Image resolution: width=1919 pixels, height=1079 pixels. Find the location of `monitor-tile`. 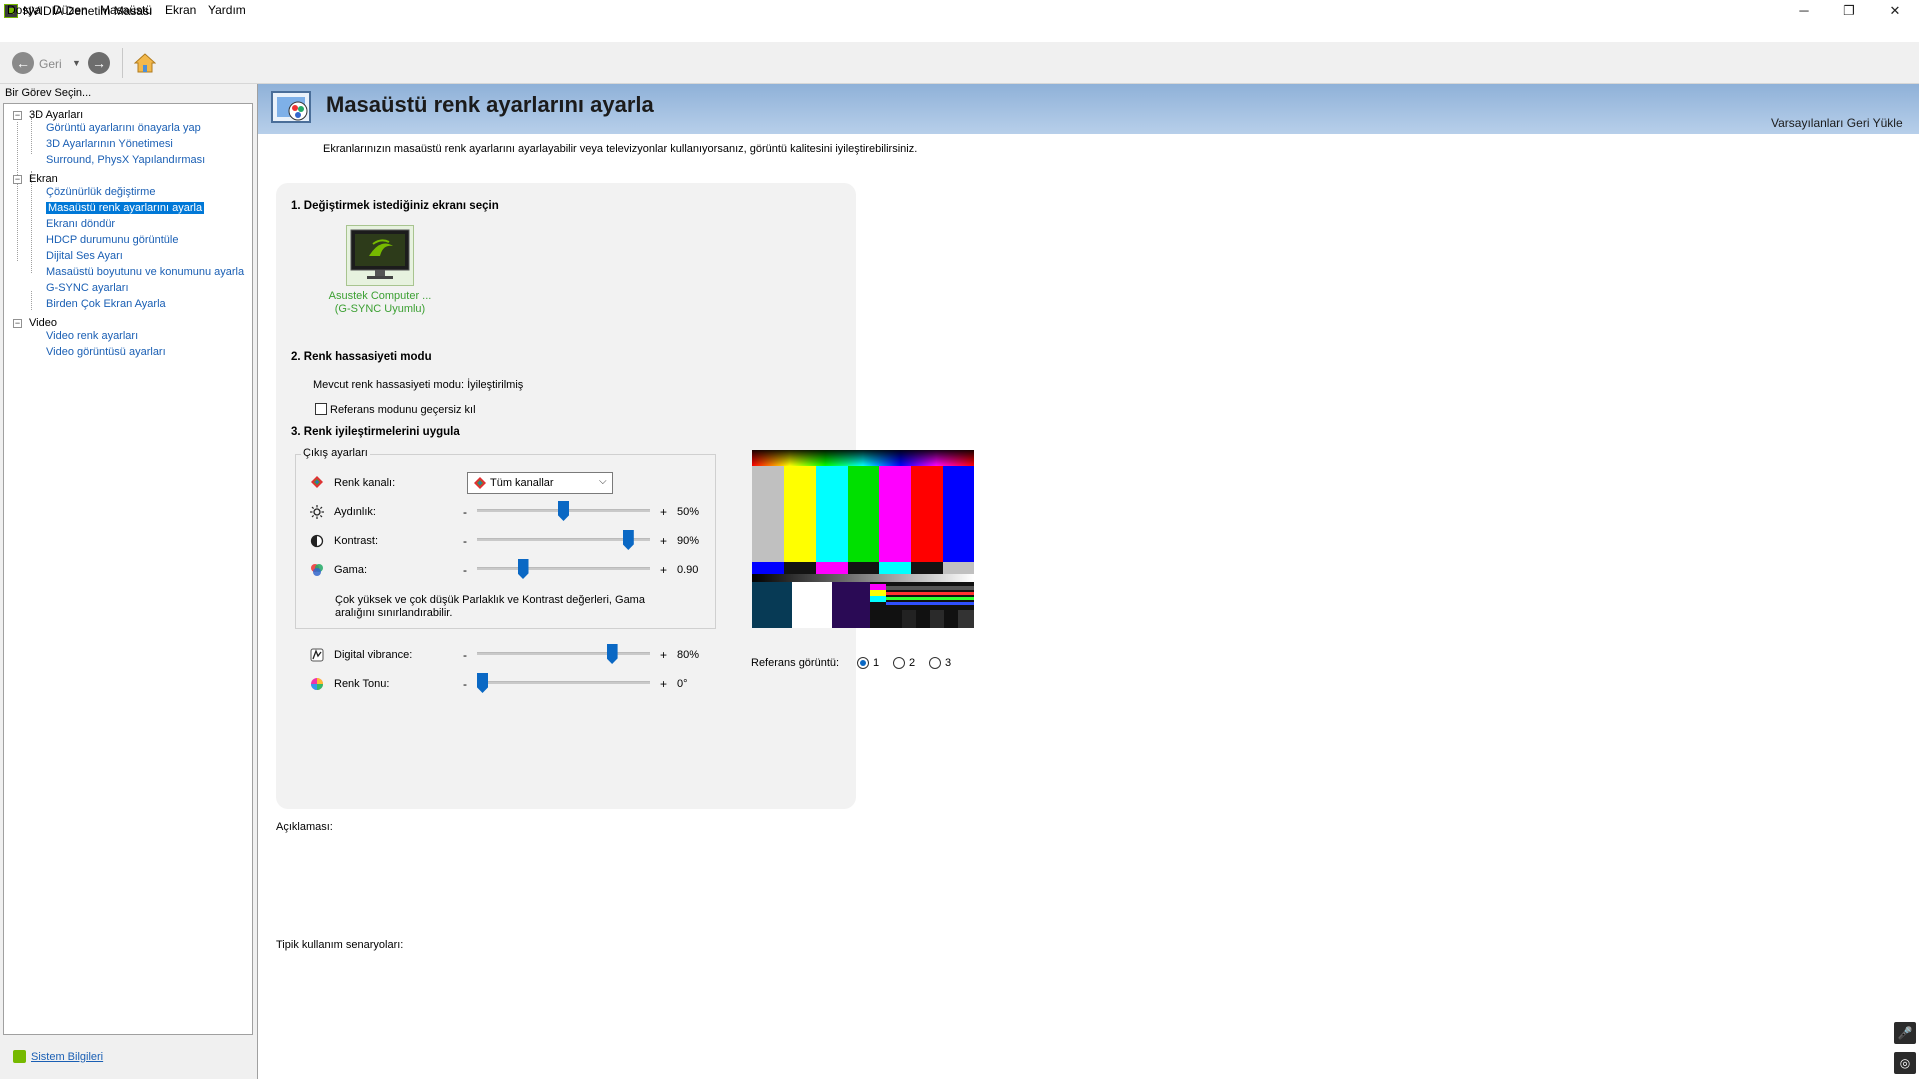

monitor-tile is located at coordinates (380, 255).